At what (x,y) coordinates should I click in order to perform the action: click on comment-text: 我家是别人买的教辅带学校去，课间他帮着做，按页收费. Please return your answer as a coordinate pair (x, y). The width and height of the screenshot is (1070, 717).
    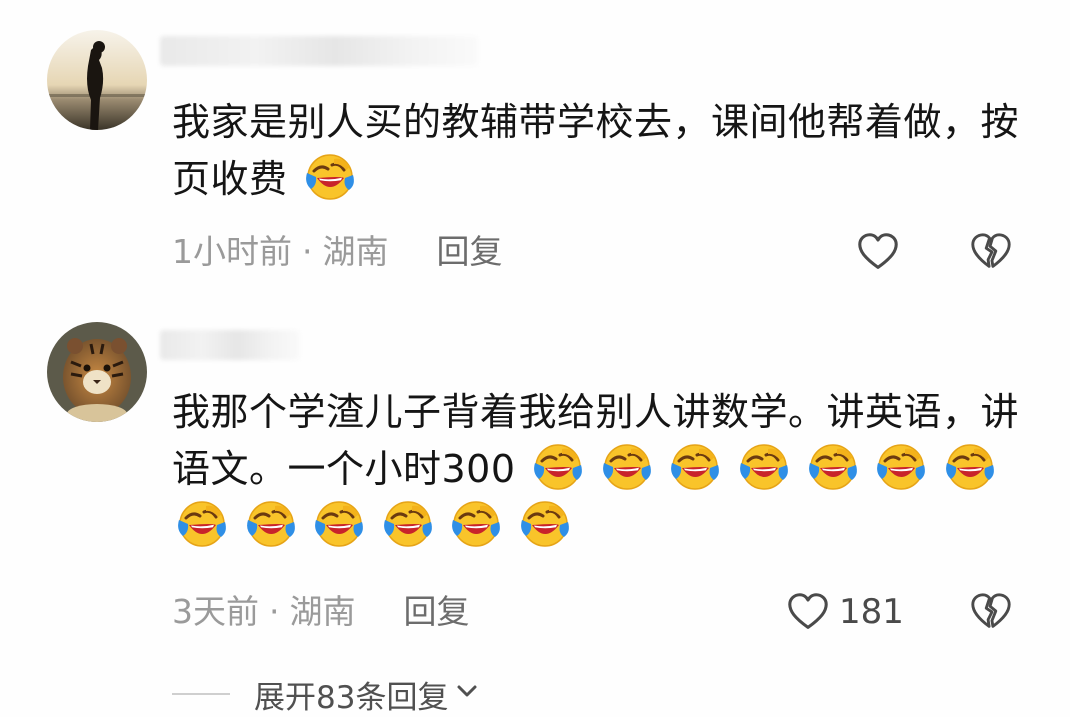
    Looking at the image, I should click on (602, 151).